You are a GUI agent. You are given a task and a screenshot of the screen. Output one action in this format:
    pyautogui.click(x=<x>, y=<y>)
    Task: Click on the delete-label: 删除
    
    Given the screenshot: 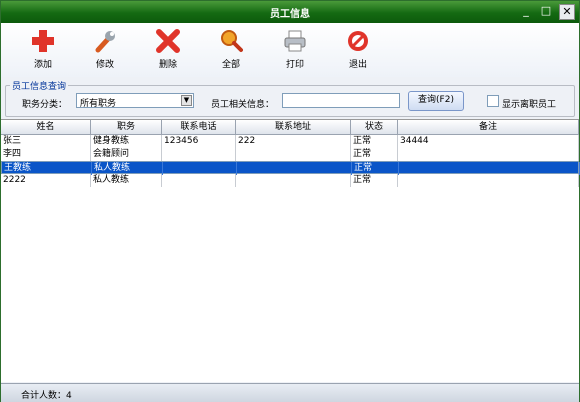 What is the action you would take?
    pyautogui.click(x=167, y=65)
    